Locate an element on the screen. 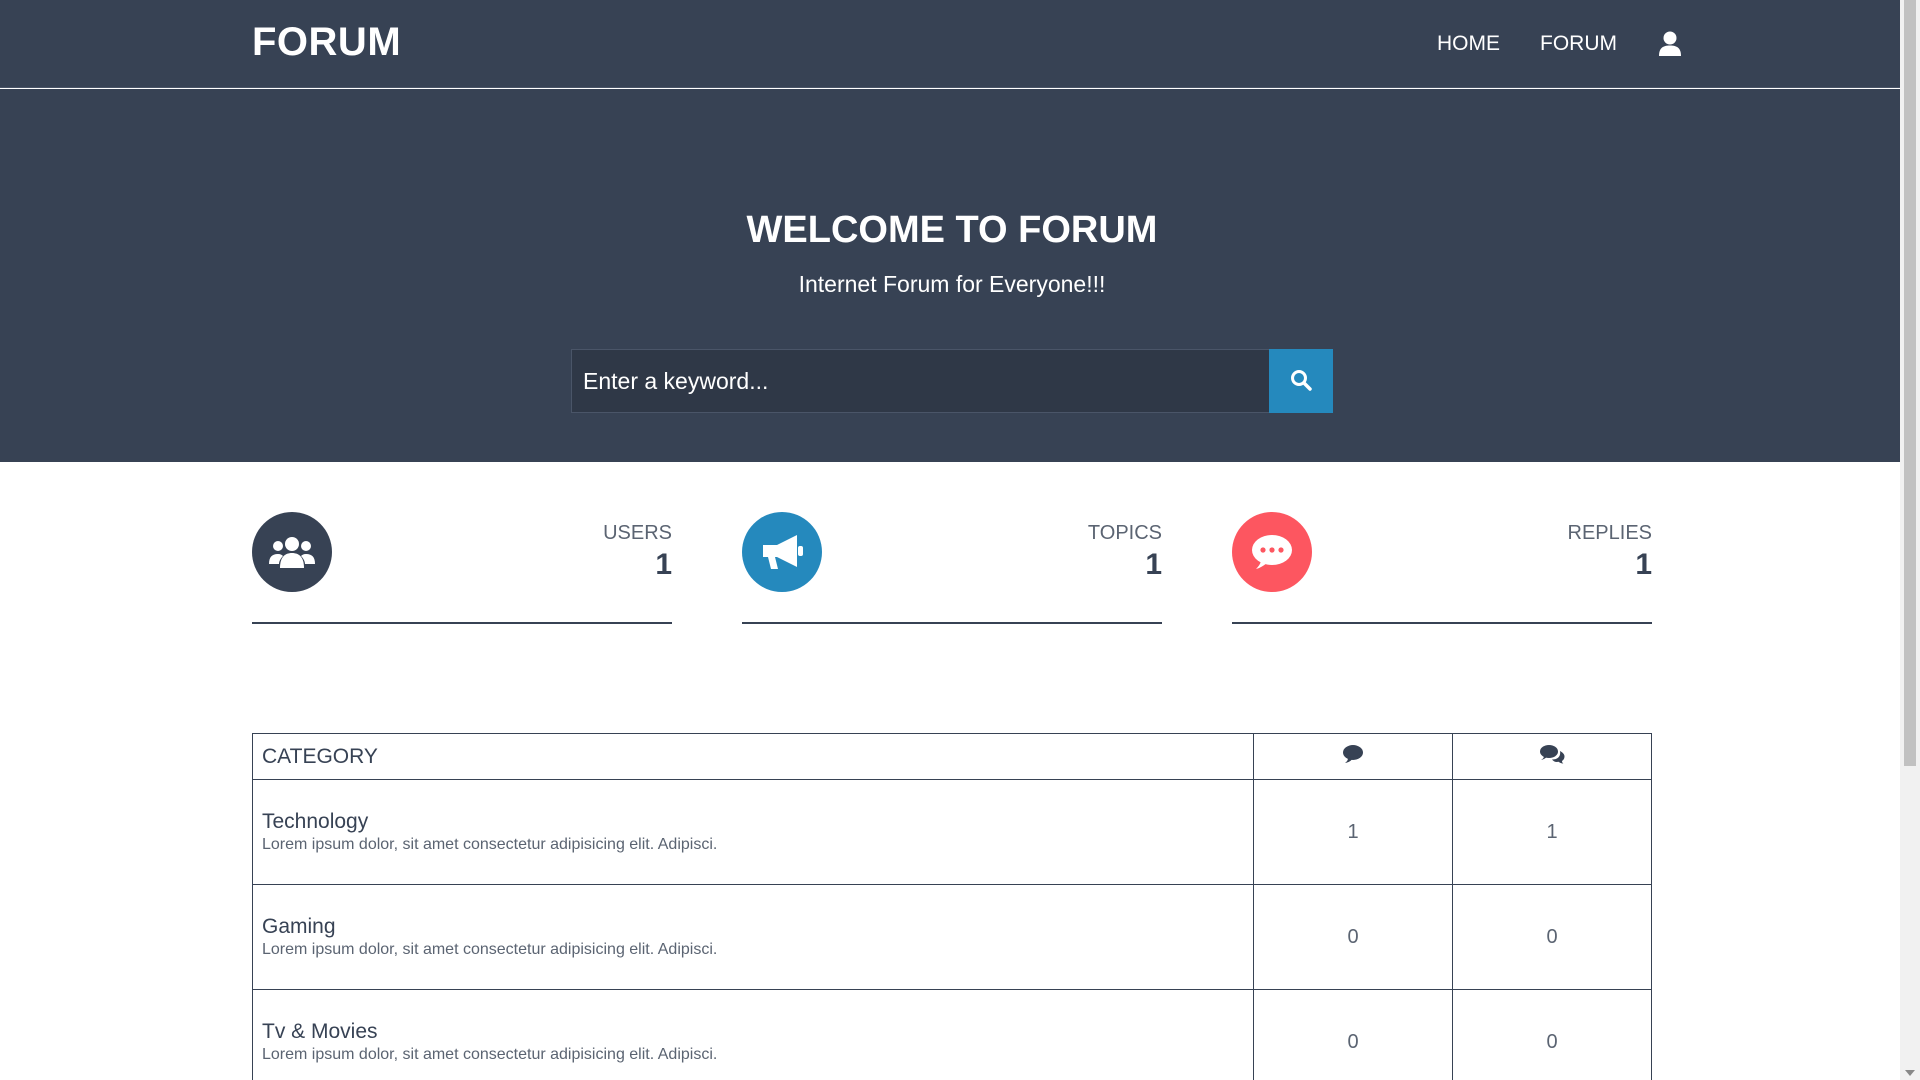  stat-topics-value: 1 is located at coordinates (1153, 564).